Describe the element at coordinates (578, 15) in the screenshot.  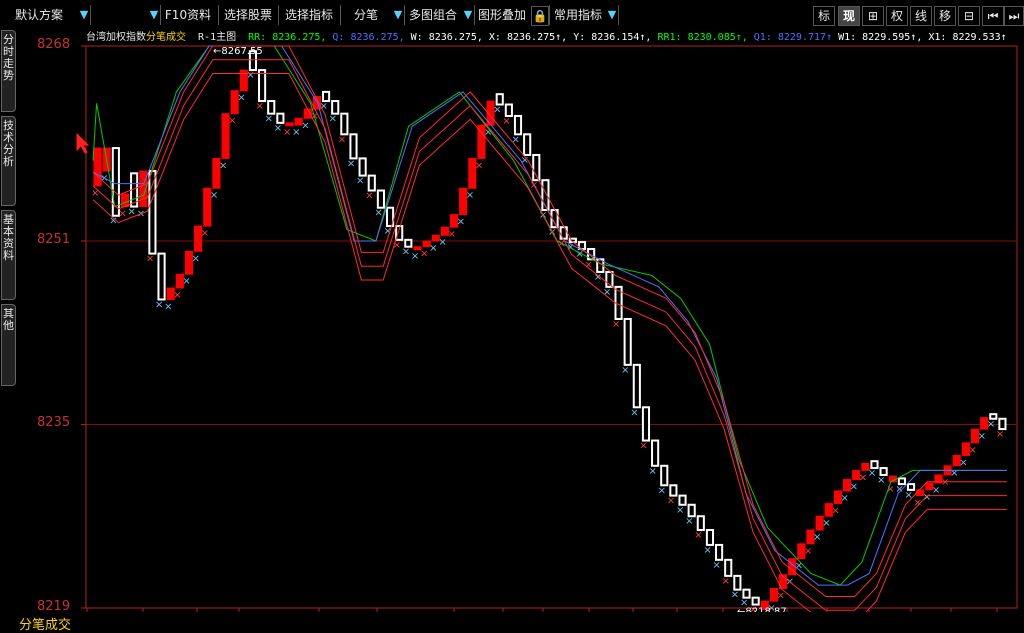
I see `common-indicator-button: 常用指标` at that location.